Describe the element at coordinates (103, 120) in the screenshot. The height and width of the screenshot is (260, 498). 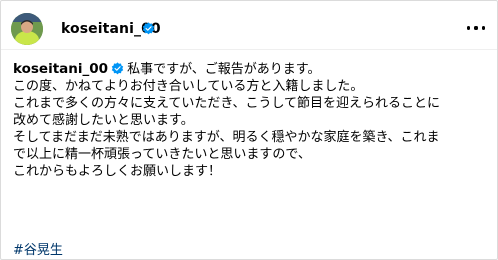
I see `caption-line: 改めて感謝したいと思います。` at that location.